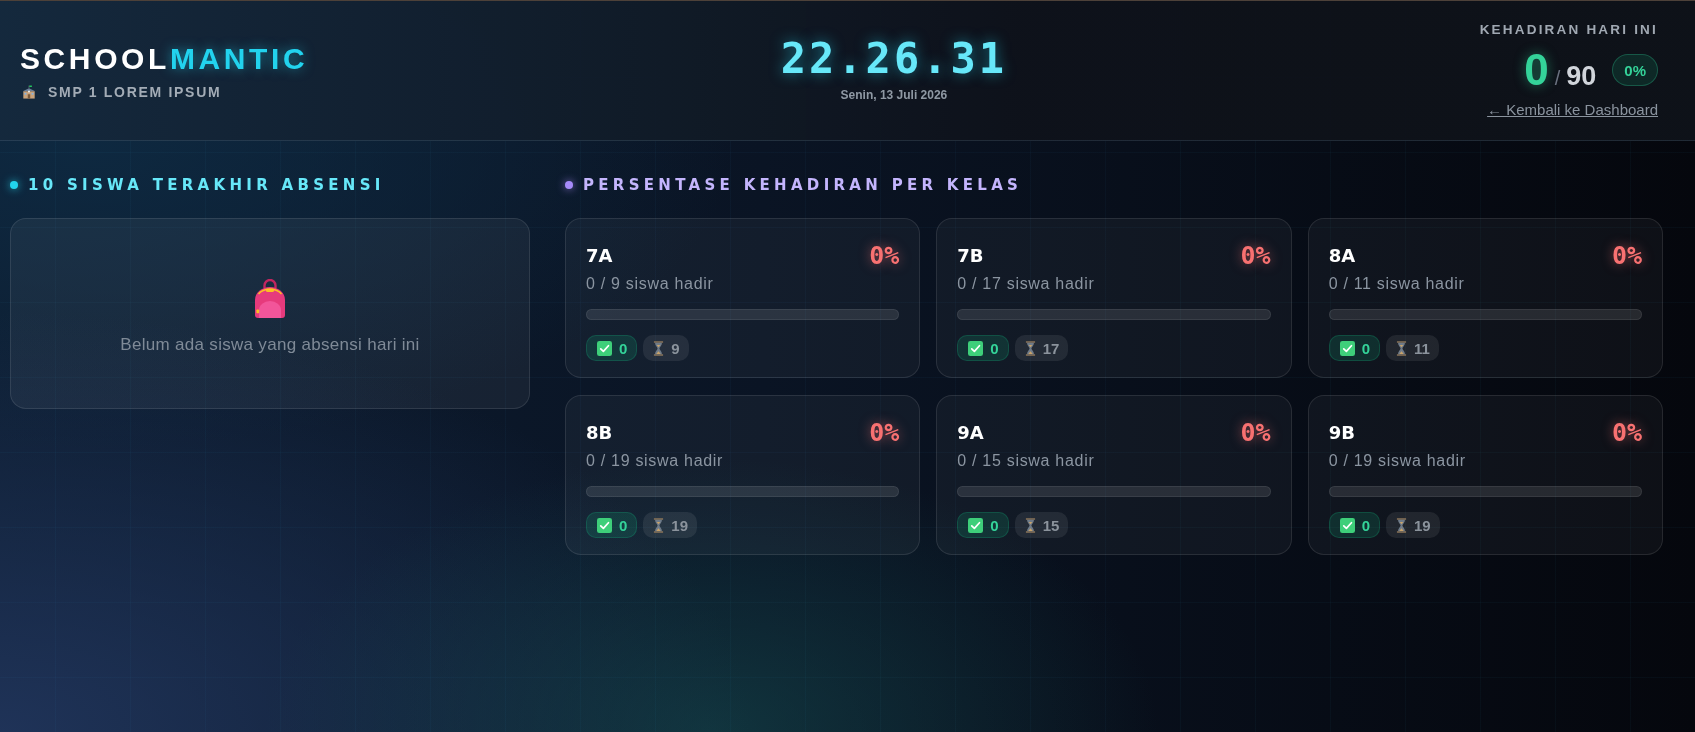 This screenshot has width=1695, height=732. I want to click on school-building-icon, so click(29, 92).